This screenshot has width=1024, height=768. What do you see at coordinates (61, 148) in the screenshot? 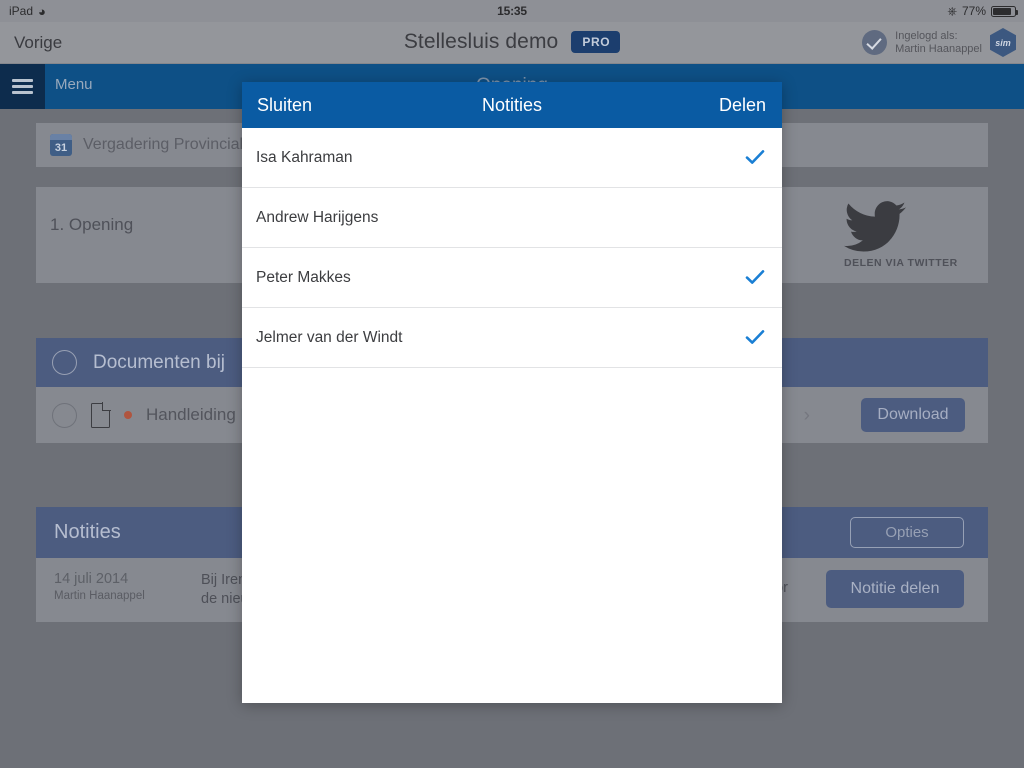
I see `calendar-day-label: 31` at bounding box center [61, 148].